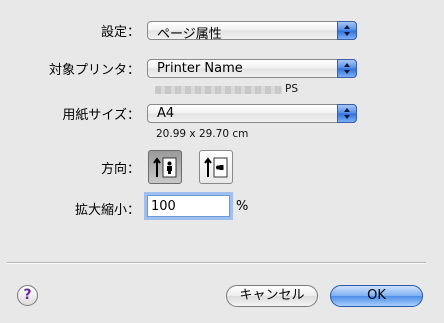  What do you see at coordinates (166, 113) in the screenshot?
I see `paper-size-value: A4` at bounding box center [166, 113].